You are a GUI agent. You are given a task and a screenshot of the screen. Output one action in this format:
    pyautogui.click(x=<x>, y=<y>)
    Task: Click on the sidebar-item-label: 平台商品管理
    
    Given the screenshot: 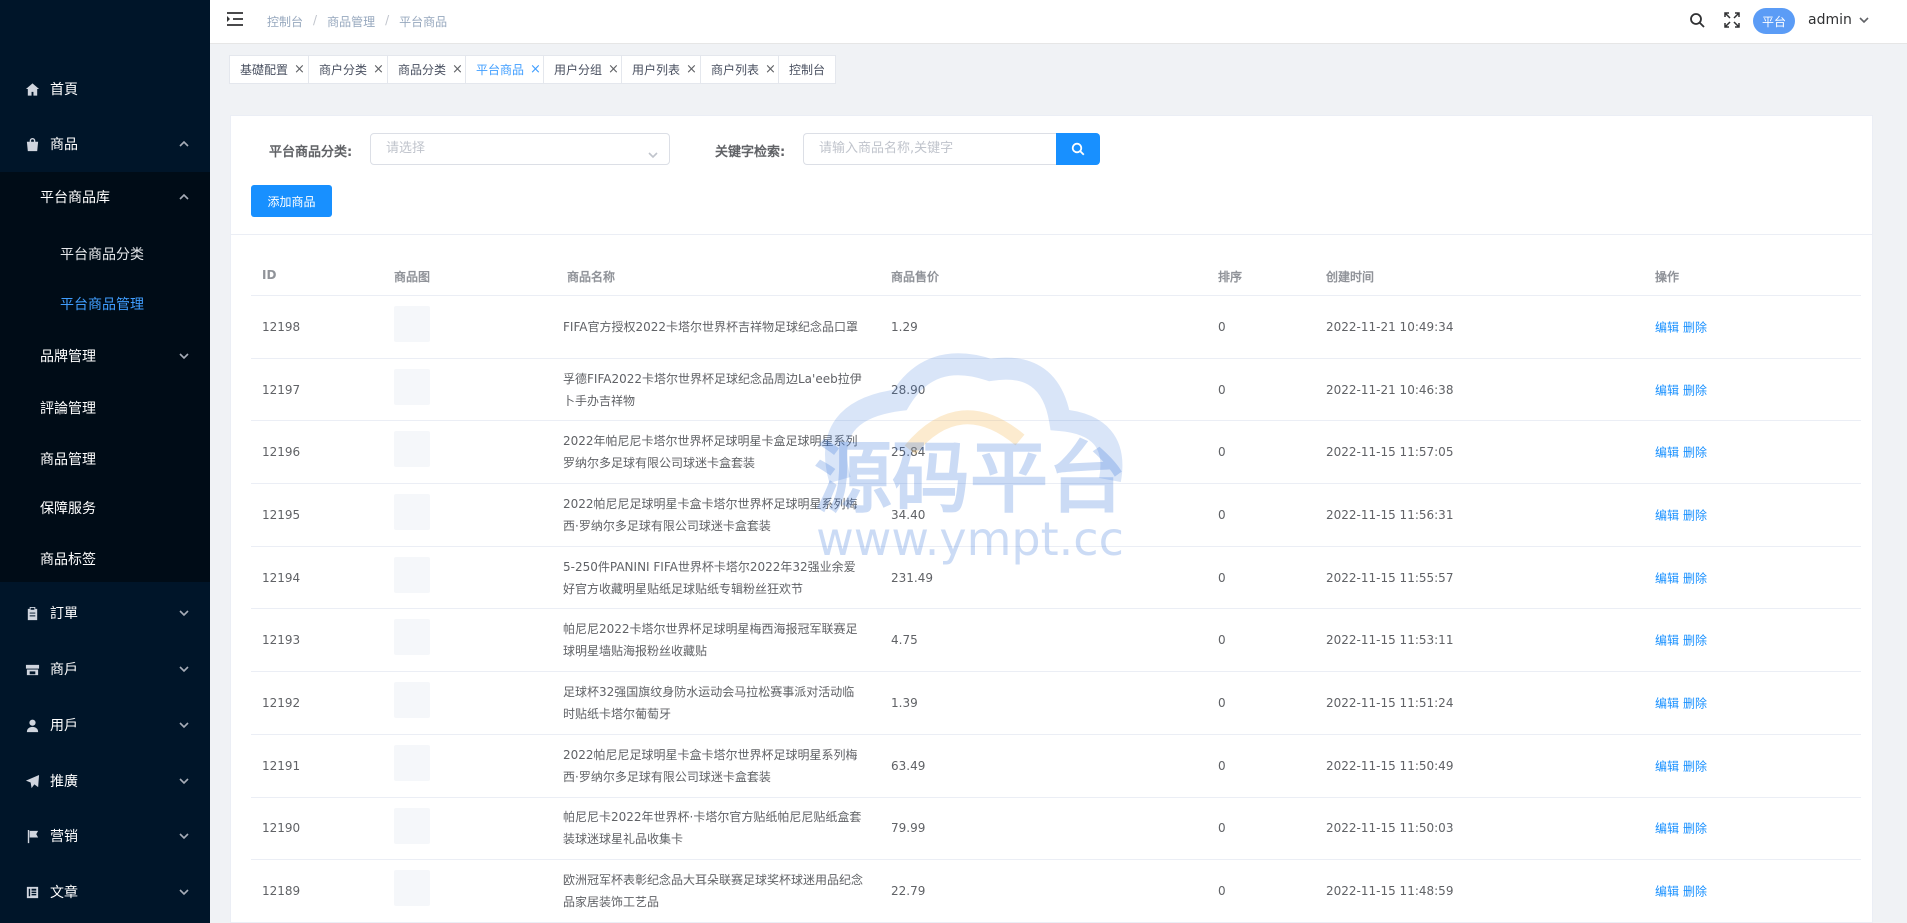 What is the action you would take?
    pyautogui.click(x=102, y=305)
    